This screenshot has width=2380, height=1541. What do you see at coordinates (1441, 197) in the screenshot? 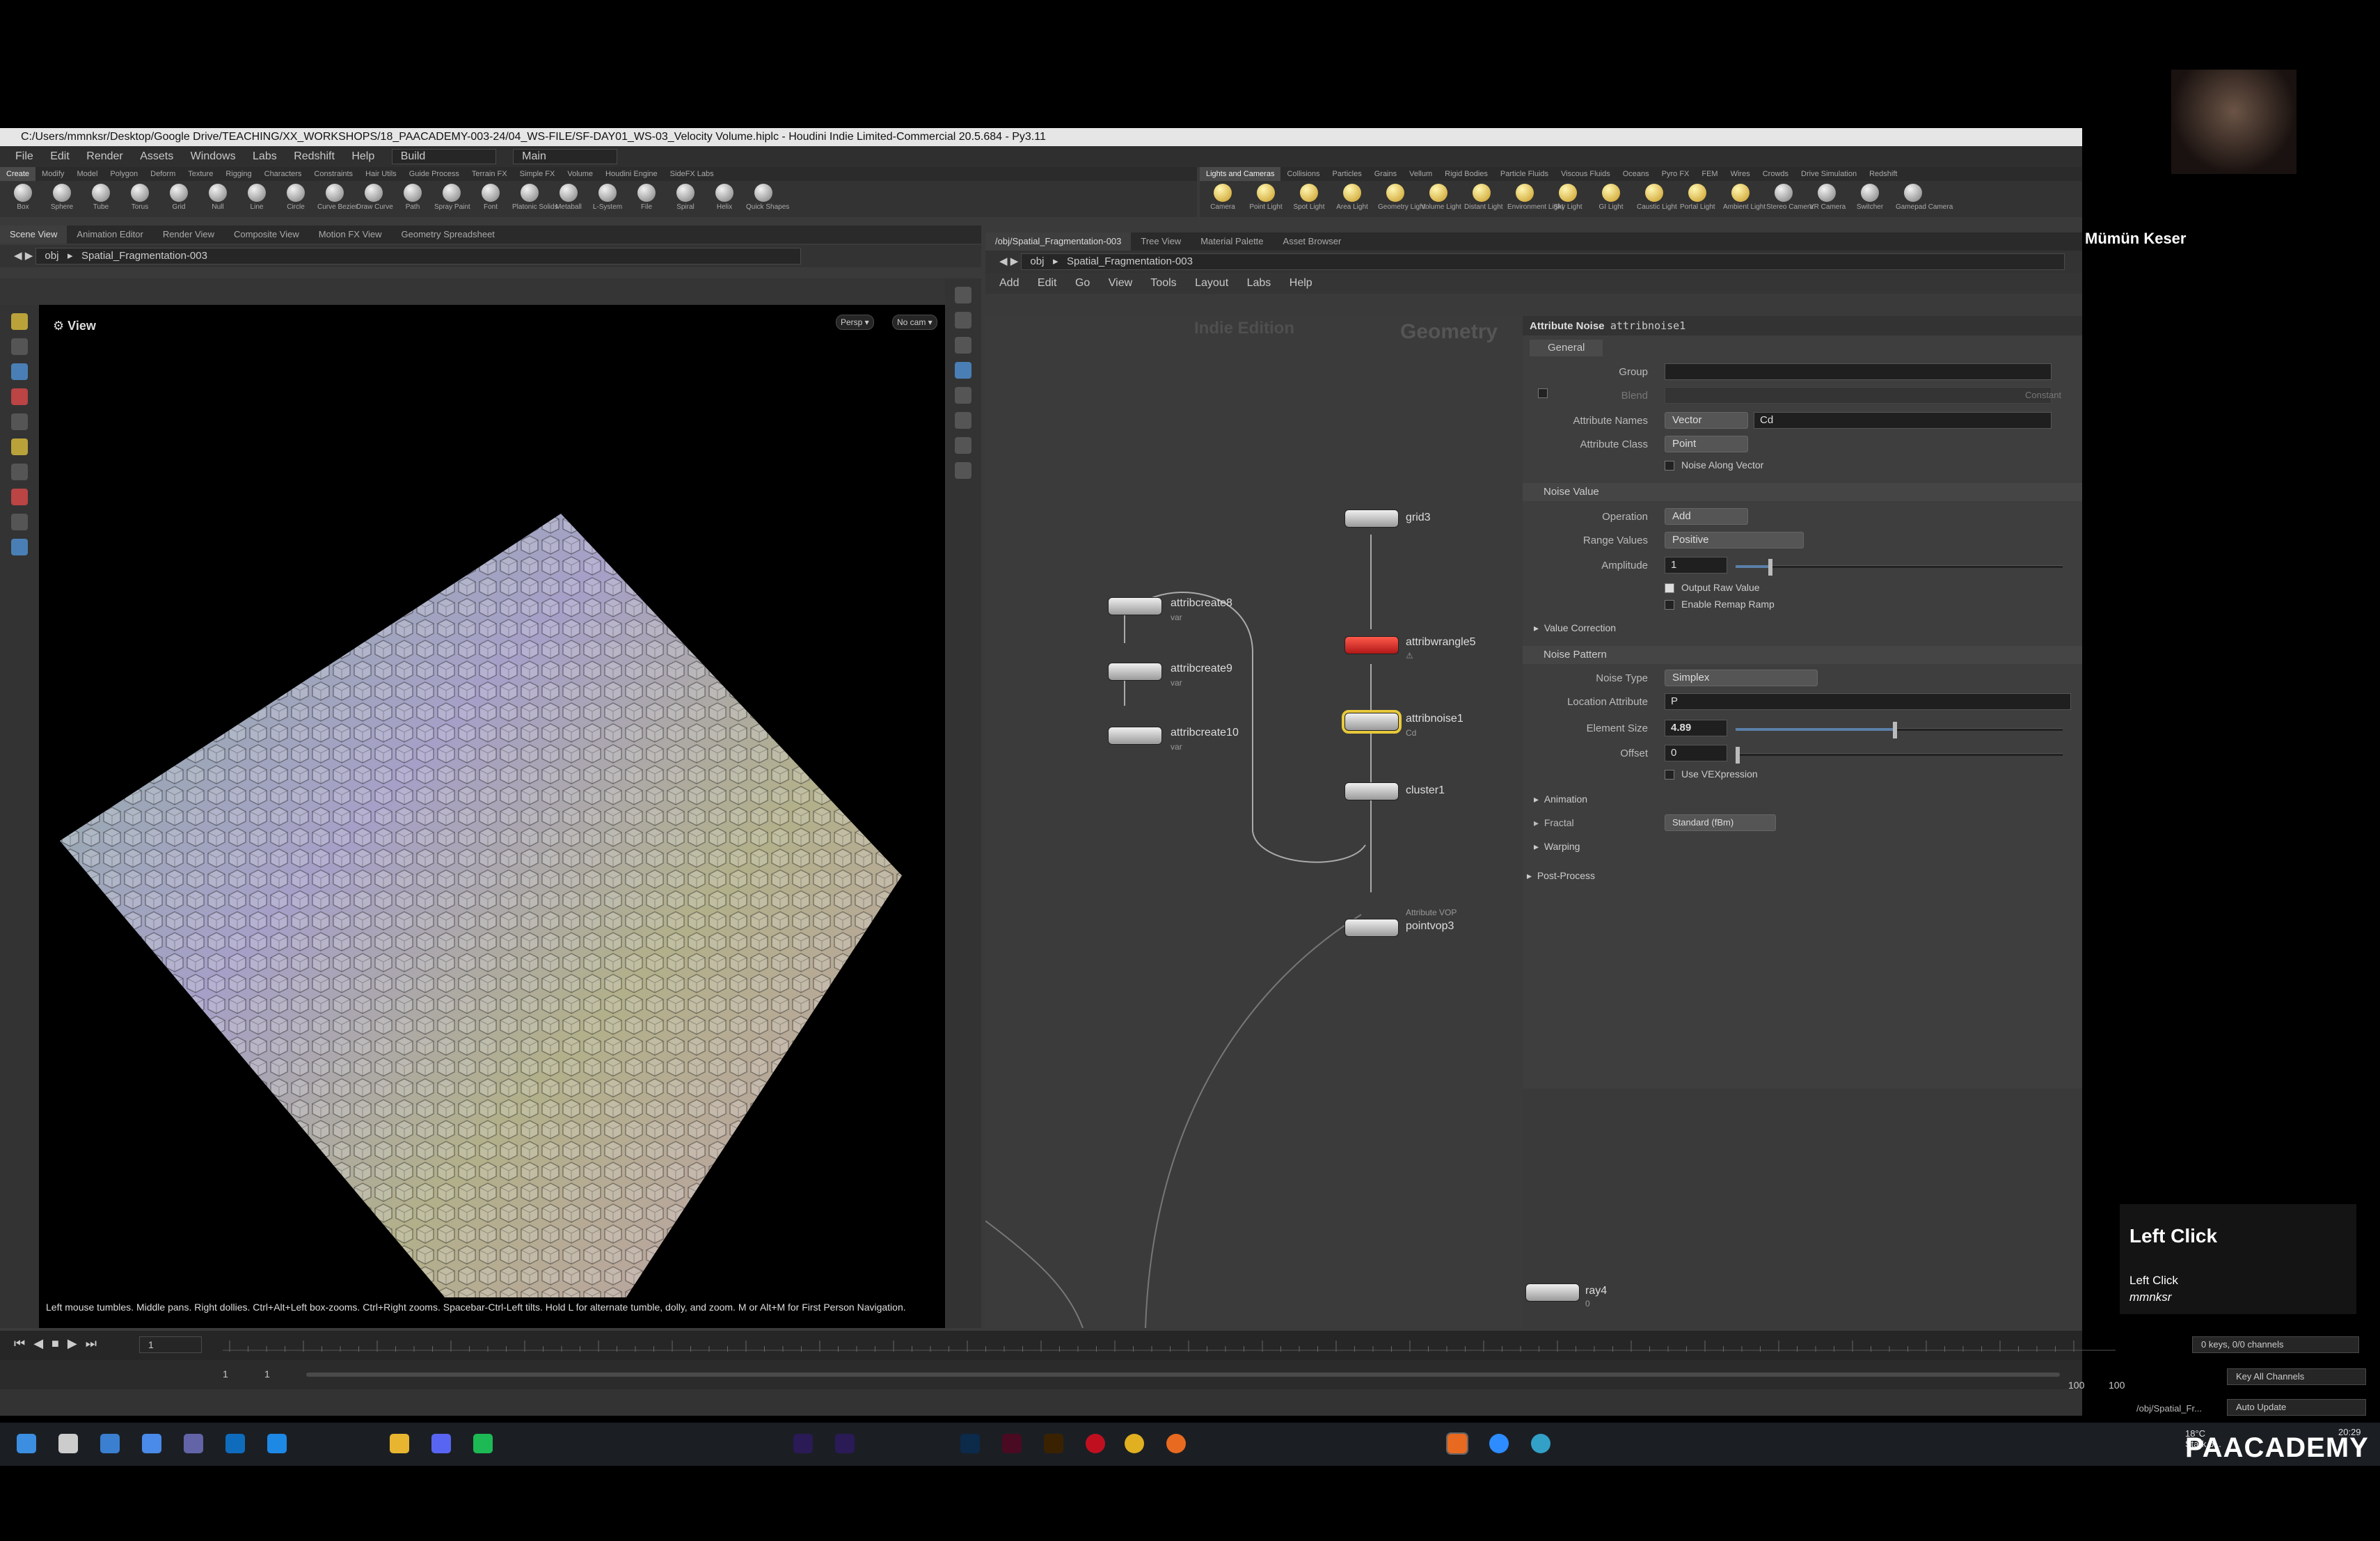
I see `tool-volume-light: Volume Light` at bounding box center [1441, 197].